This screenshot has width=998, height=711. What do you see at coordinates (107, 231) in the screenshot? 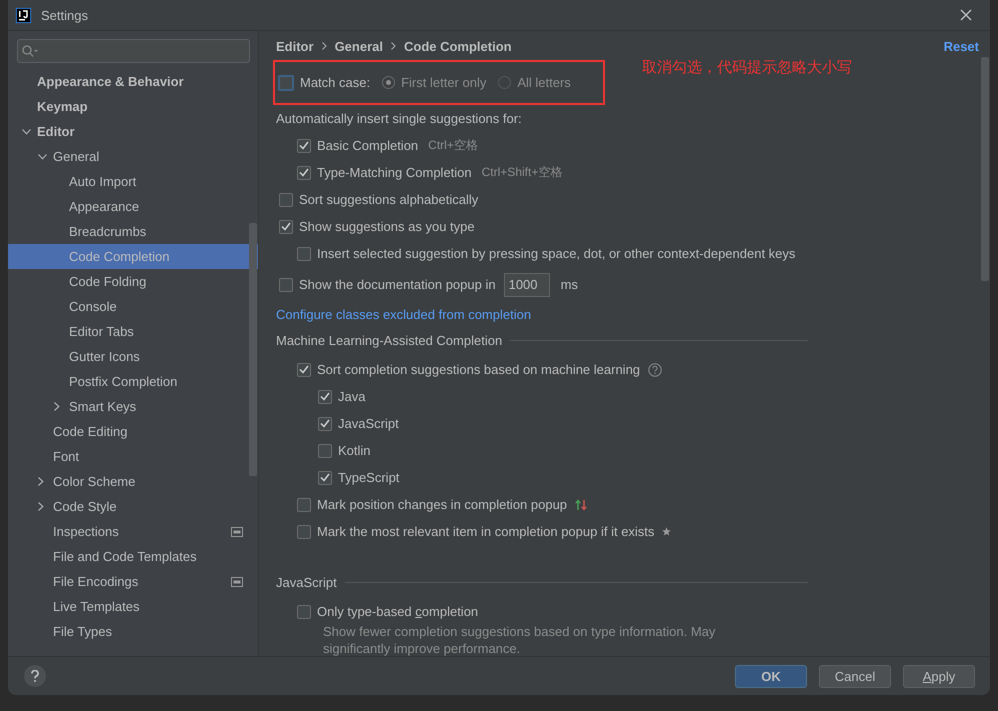
I see `tree-item-label: Breadcrumbs` at bounding box center [107, 231].